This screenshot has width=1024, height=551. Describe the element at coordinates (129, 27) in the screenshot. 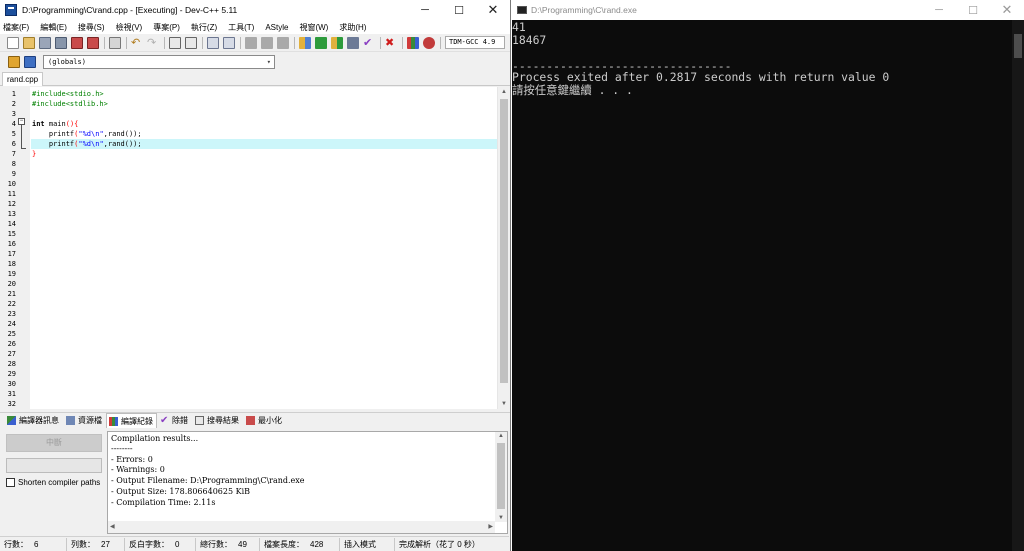

I see `menu-view: 檢視(V)` at that location.